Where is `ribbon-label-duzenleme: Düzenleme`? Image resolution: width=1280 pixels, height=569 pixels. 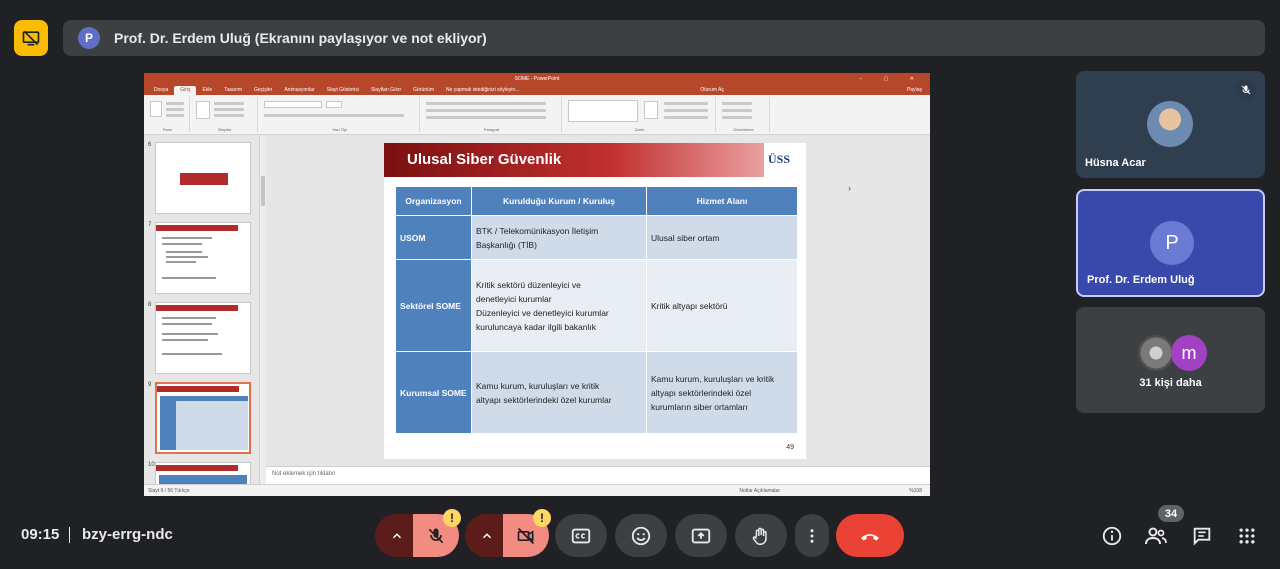 ribbon-label-duzenleme: Düzenleme is located at coordinates (743, 129).